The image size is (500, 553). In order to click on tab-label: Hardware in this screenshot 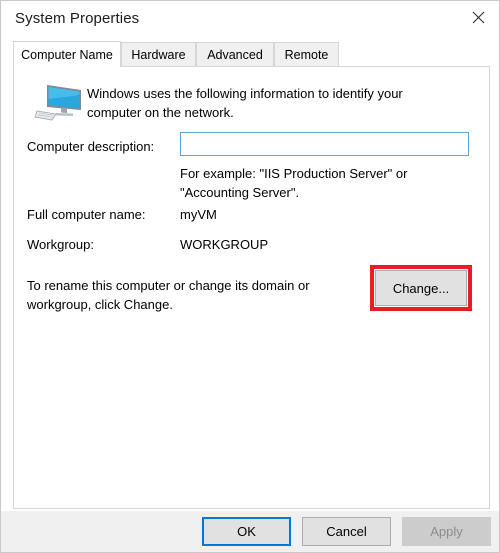, I will do `click(158, 55)`.